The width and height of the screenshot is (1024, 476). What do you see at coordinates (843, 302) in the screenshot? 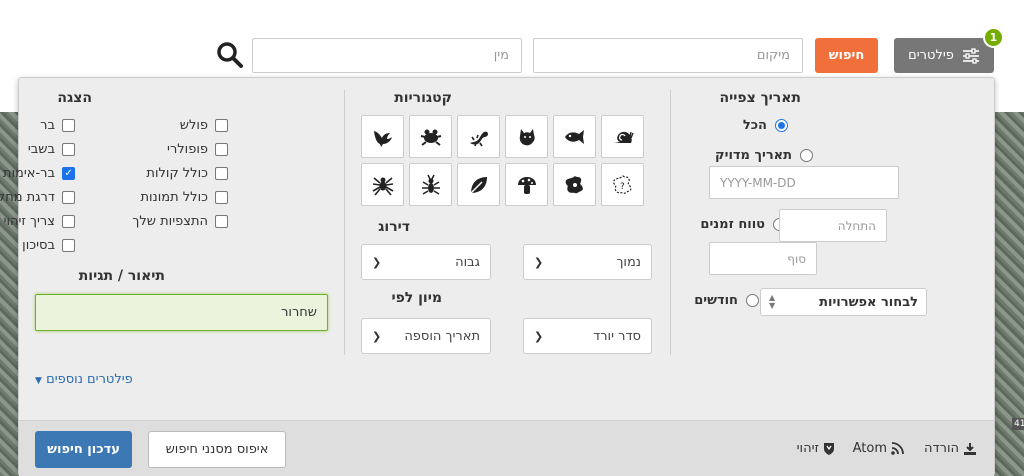
I see `months-select: לבחור אפשרויות ▲ ▼` at bounding box center [843, 302].